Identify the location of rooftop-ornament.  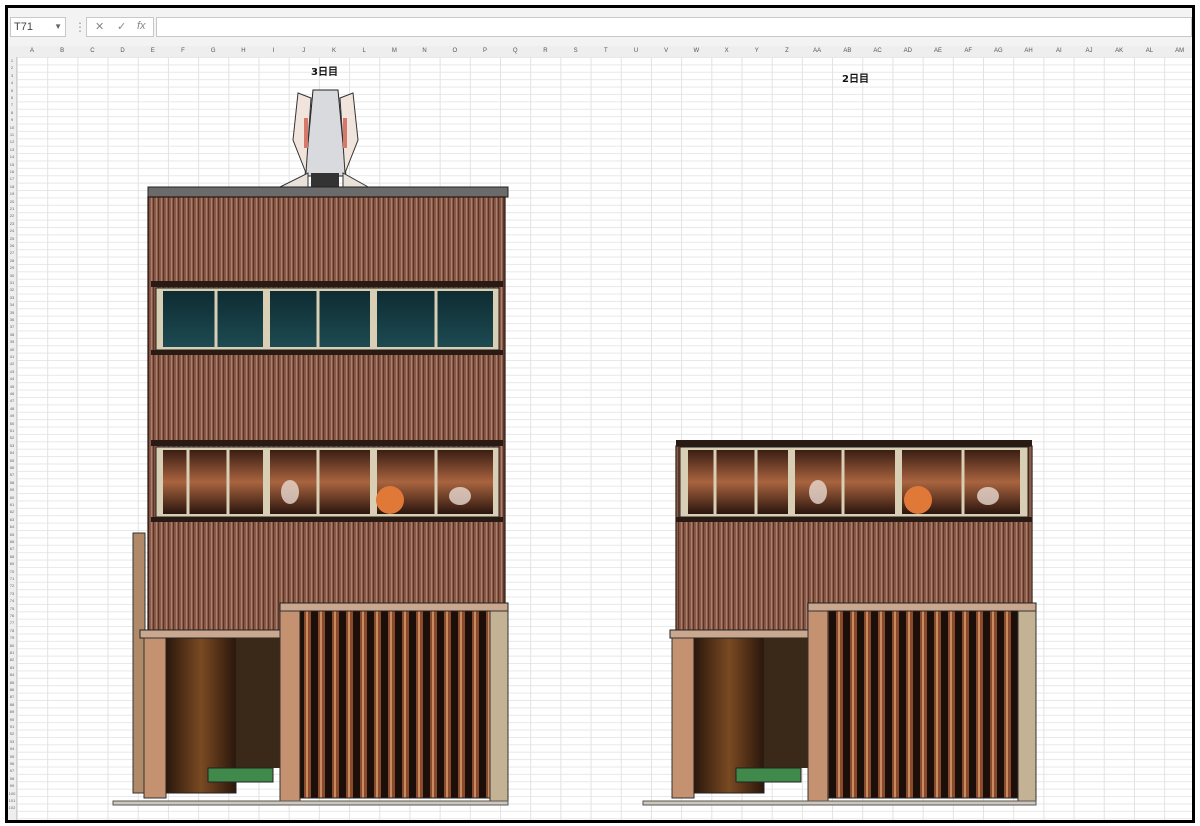
(324, 139).